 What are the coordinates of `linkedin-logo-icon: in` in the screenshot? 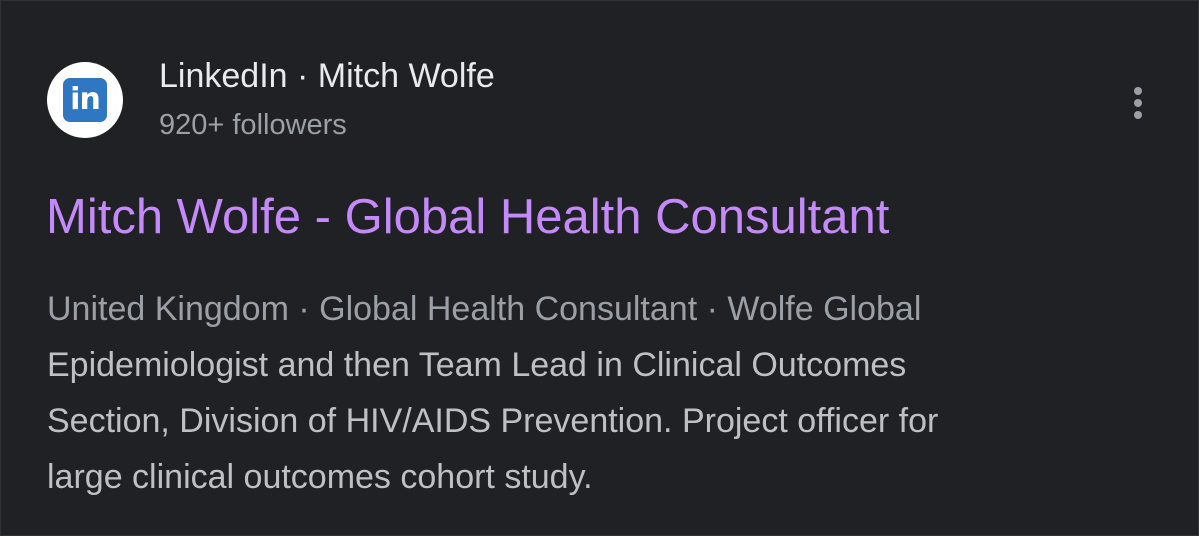 It's located at (85, 100).